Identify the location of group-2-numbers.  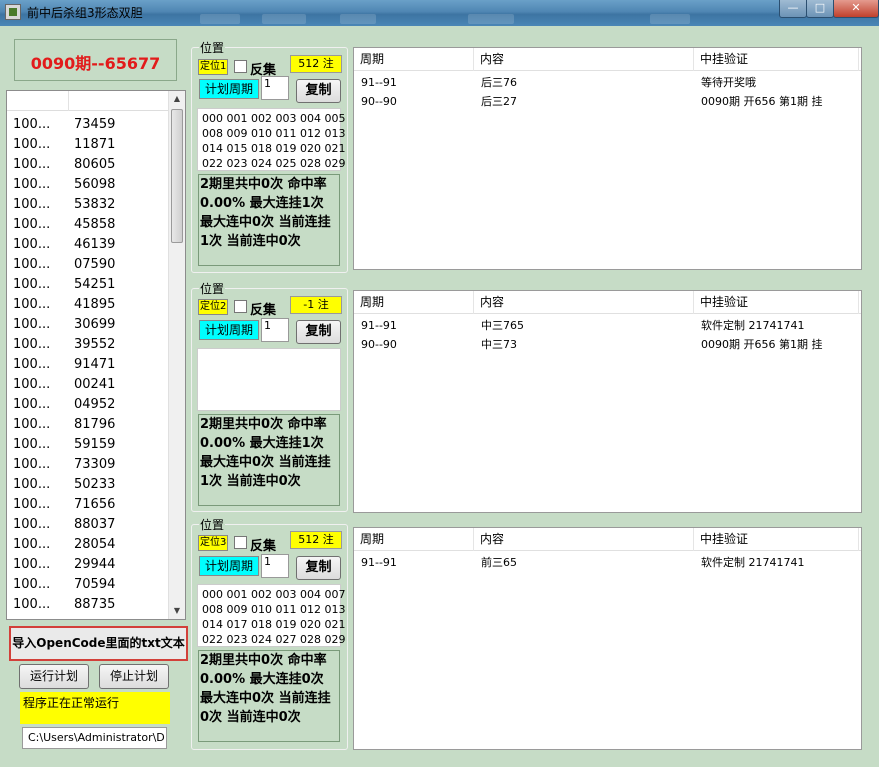
(269, 379).